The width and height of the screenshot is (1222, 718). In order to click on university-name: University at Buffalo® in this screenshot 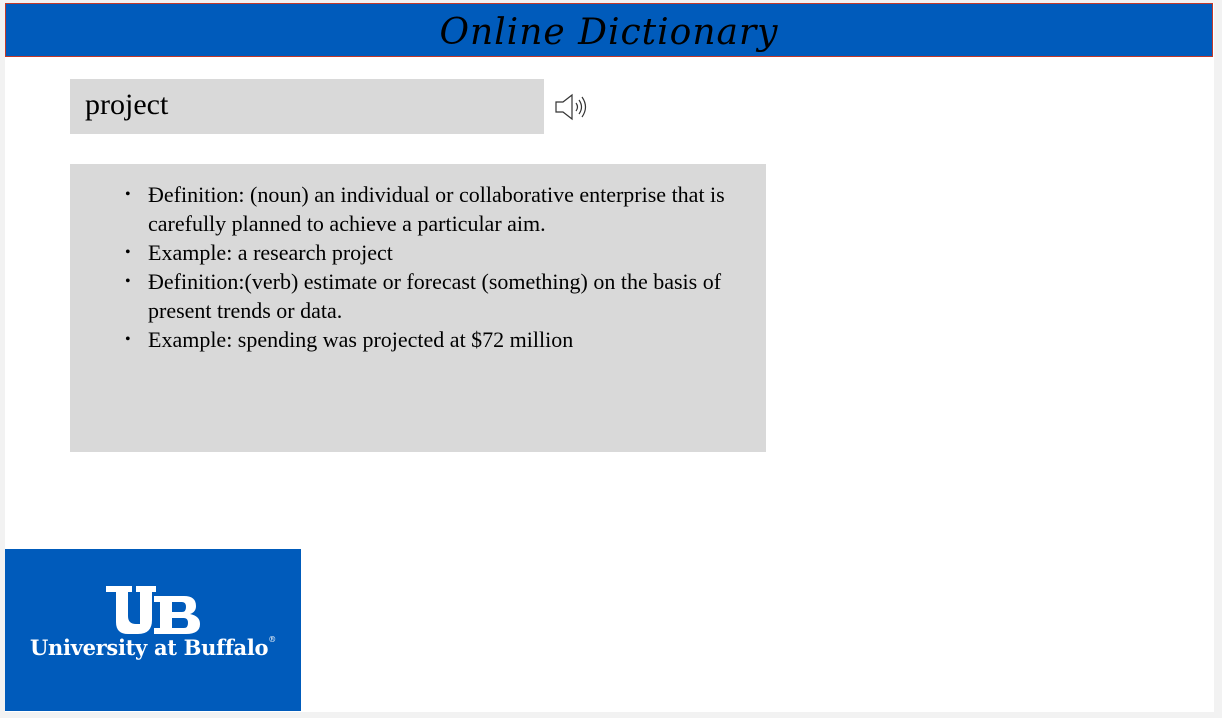, I will do `click(153, 647)`.